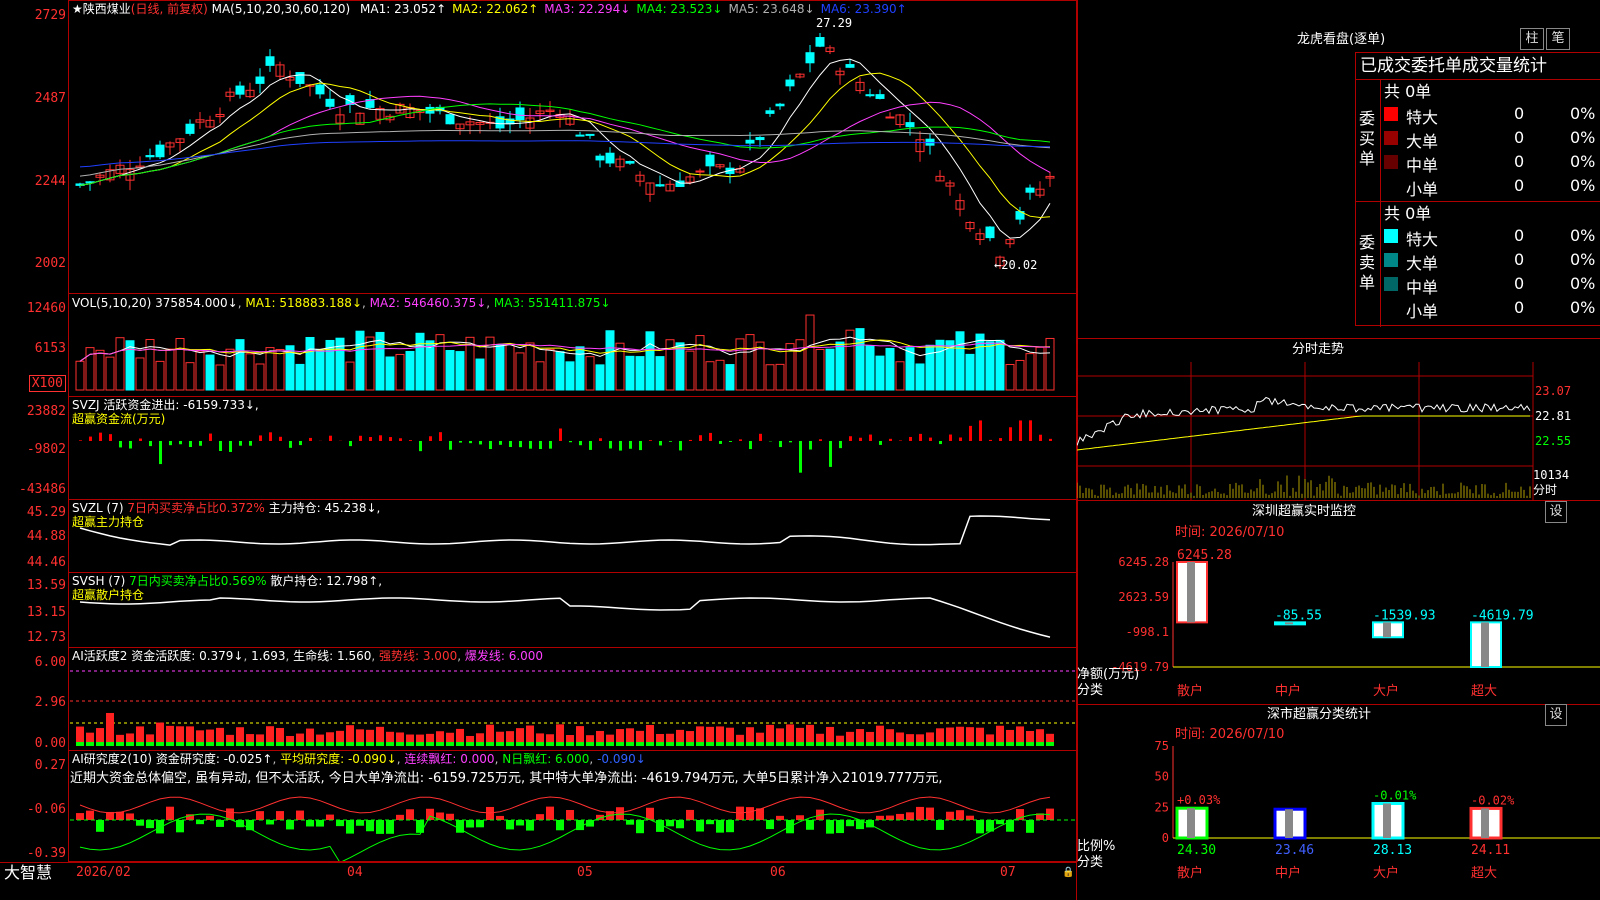 This screenshot has width=1600, height=900. Describe the element at coordinates (1147, 632) in the screenshot. I see `mon-ytick: -998.1` at that location.